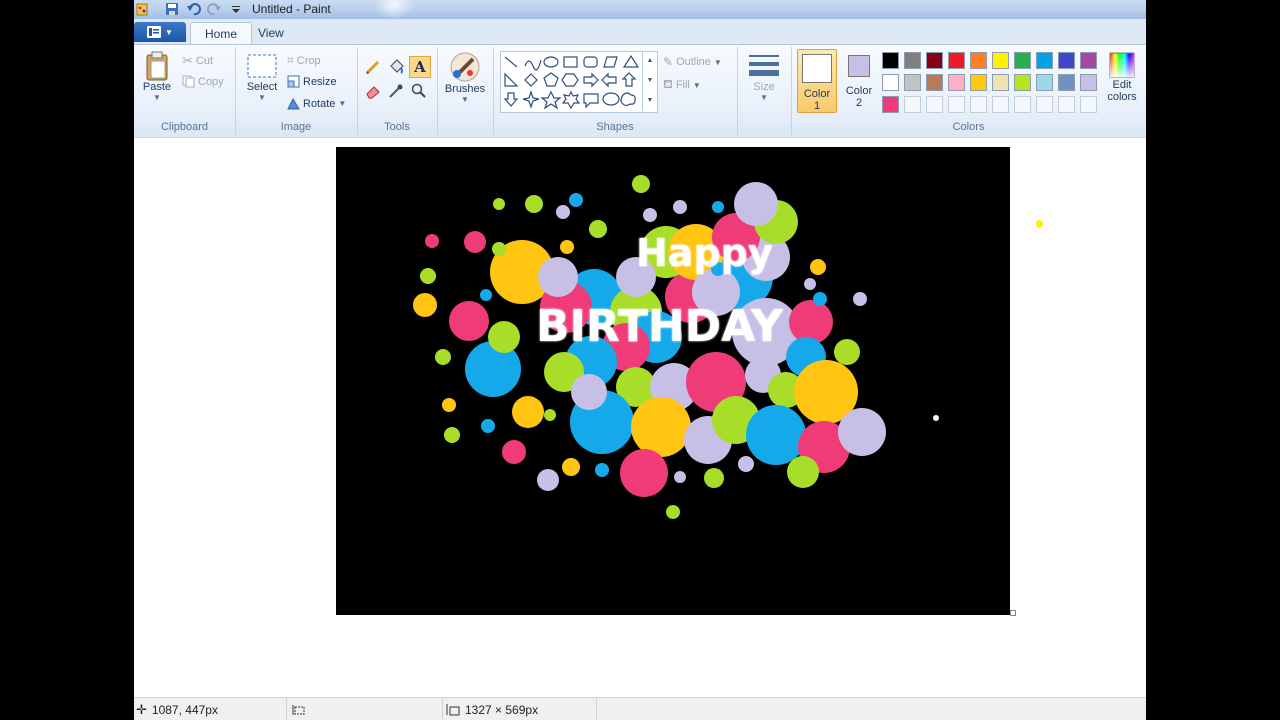 The image size is (1280, 720). Describe the element at coordinates (649, 81) in the screenshot. I see `shapes-gallery-scroll: ▲ ▼ ▼` at that location.